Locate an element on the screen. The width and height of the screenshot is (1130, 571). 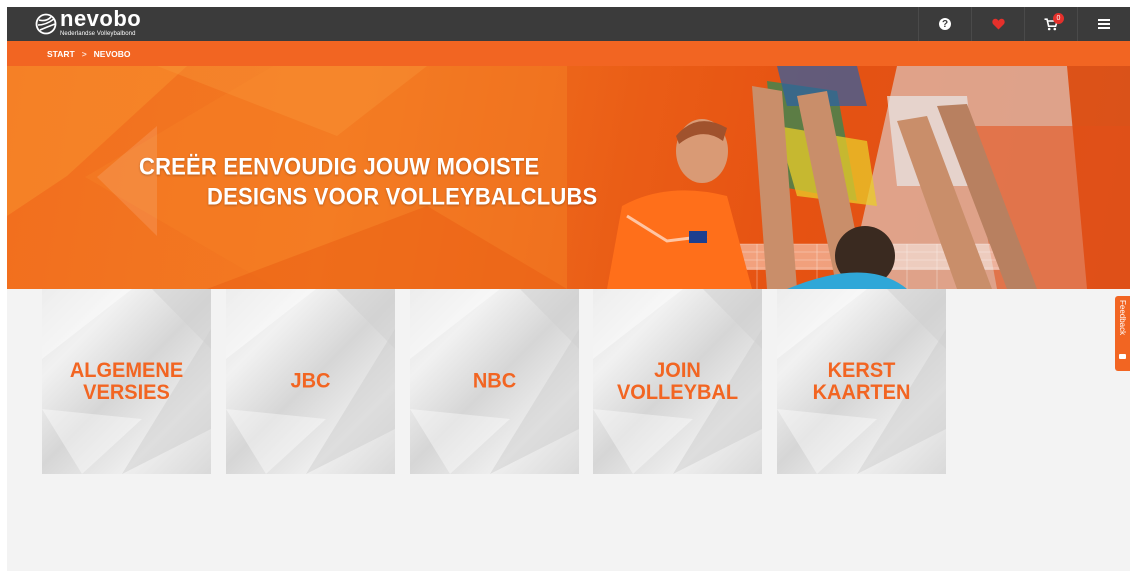
tile-label: NBC is located at coordinates (494, 381).